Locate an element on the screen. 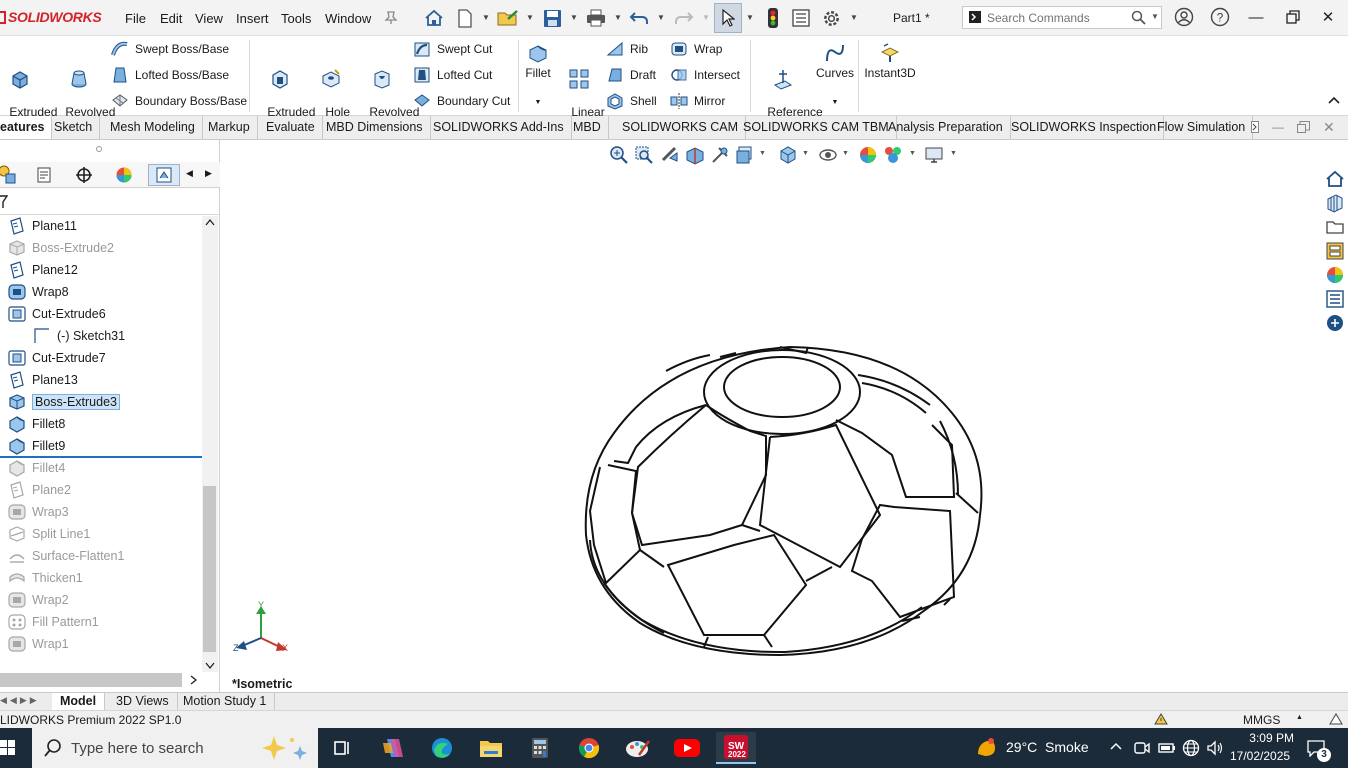 Image resolution: width=1348 pixels, height=768 pixels. search-icon is located at coordinates (1138, 19).